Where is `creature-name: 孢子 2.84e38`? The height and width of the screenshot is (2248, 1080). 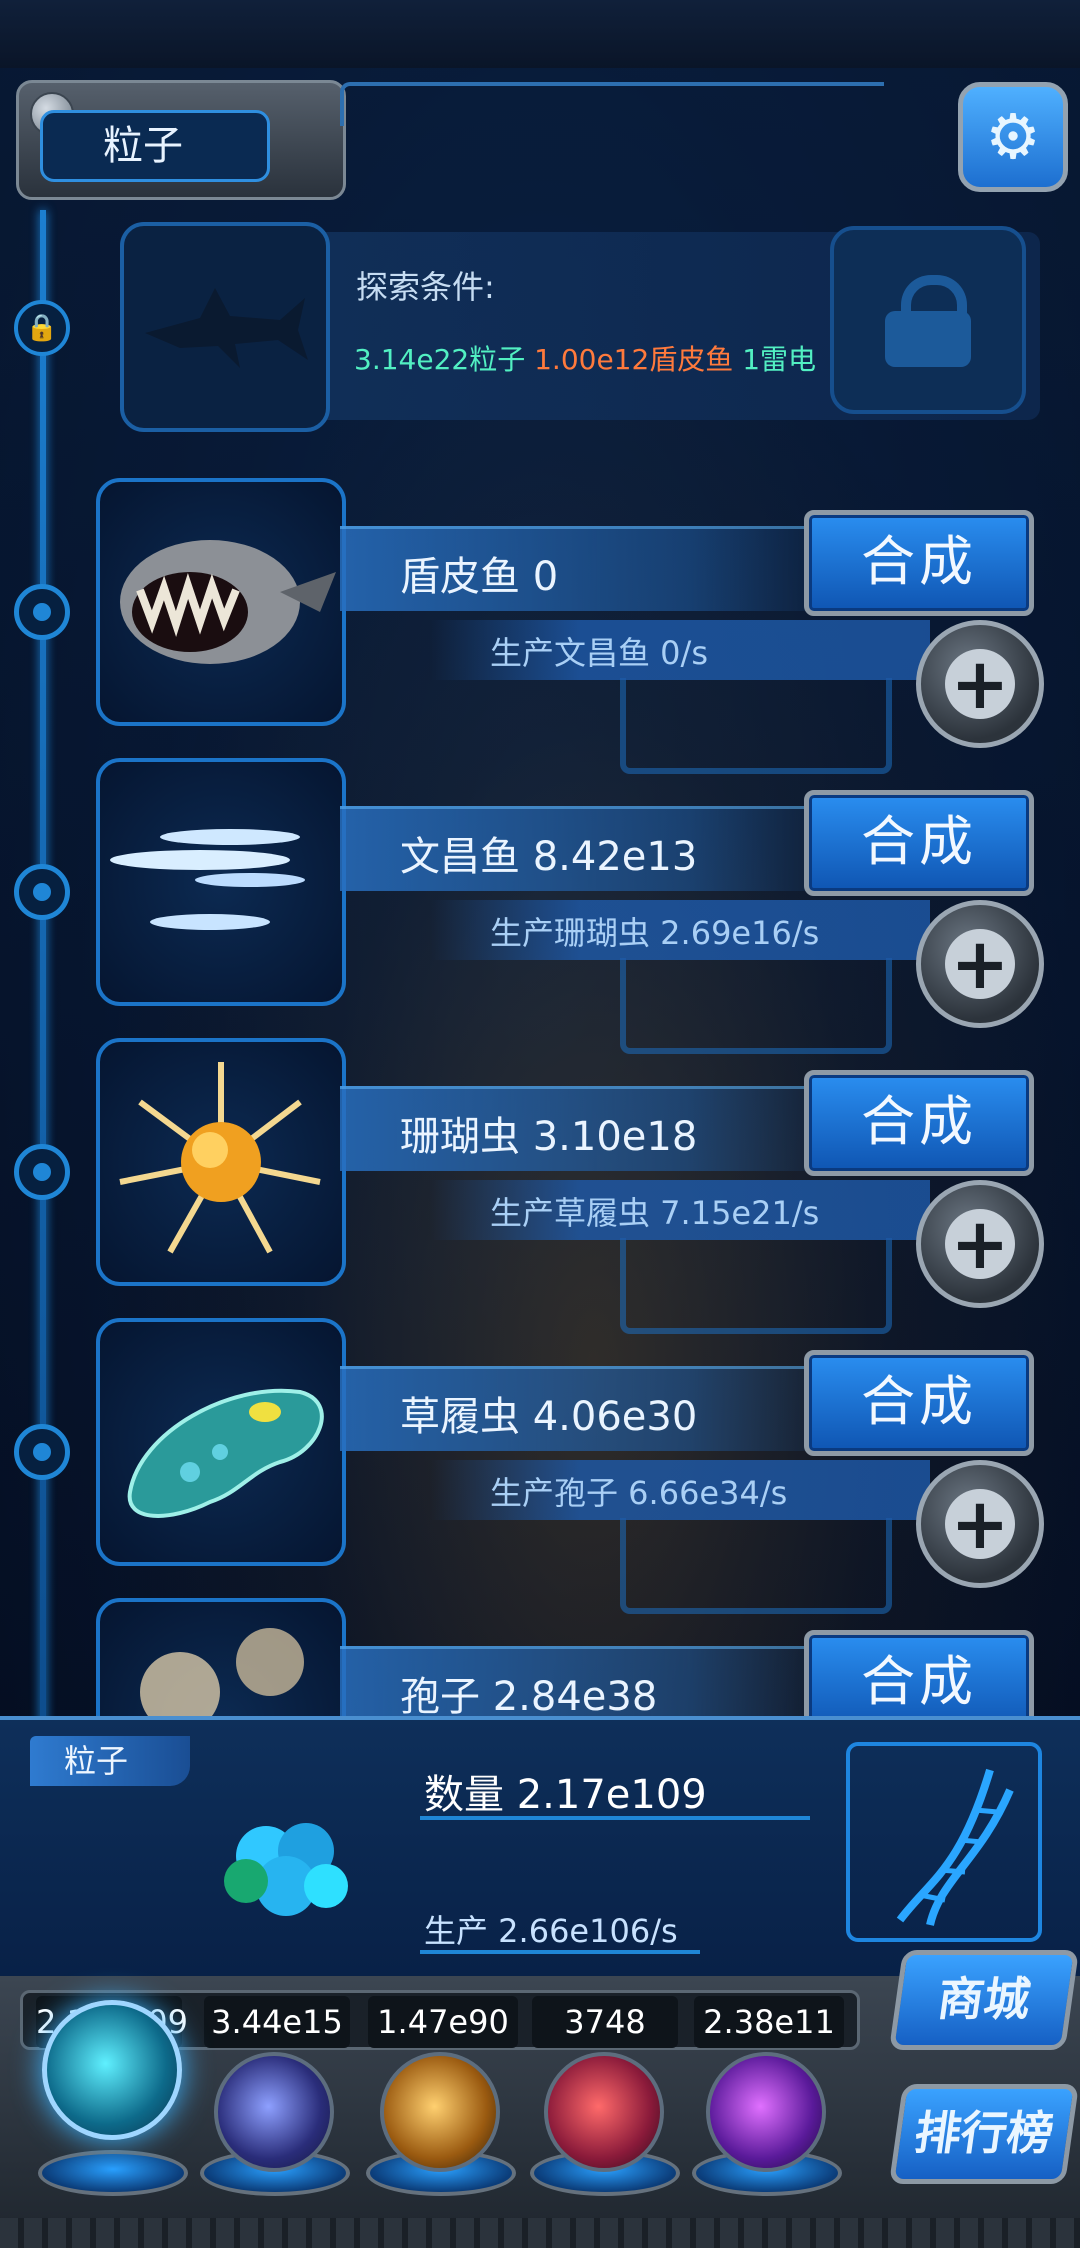
creature-name: 孢子 2.84e38 is located at coordinates (529, 1697).